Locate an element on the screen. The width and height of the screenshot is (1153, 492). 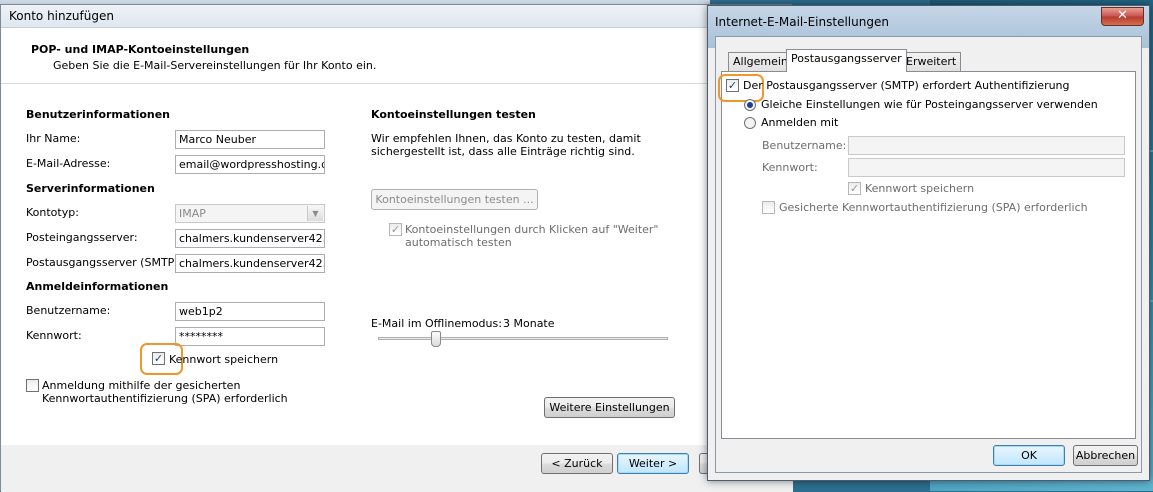
dialog-username-input is located at coordinates (986, 145).